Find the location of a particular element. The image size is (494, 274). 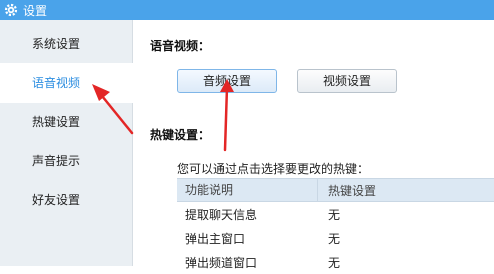

annotation-arrow-audio-button is located at coordinates (227, 115).